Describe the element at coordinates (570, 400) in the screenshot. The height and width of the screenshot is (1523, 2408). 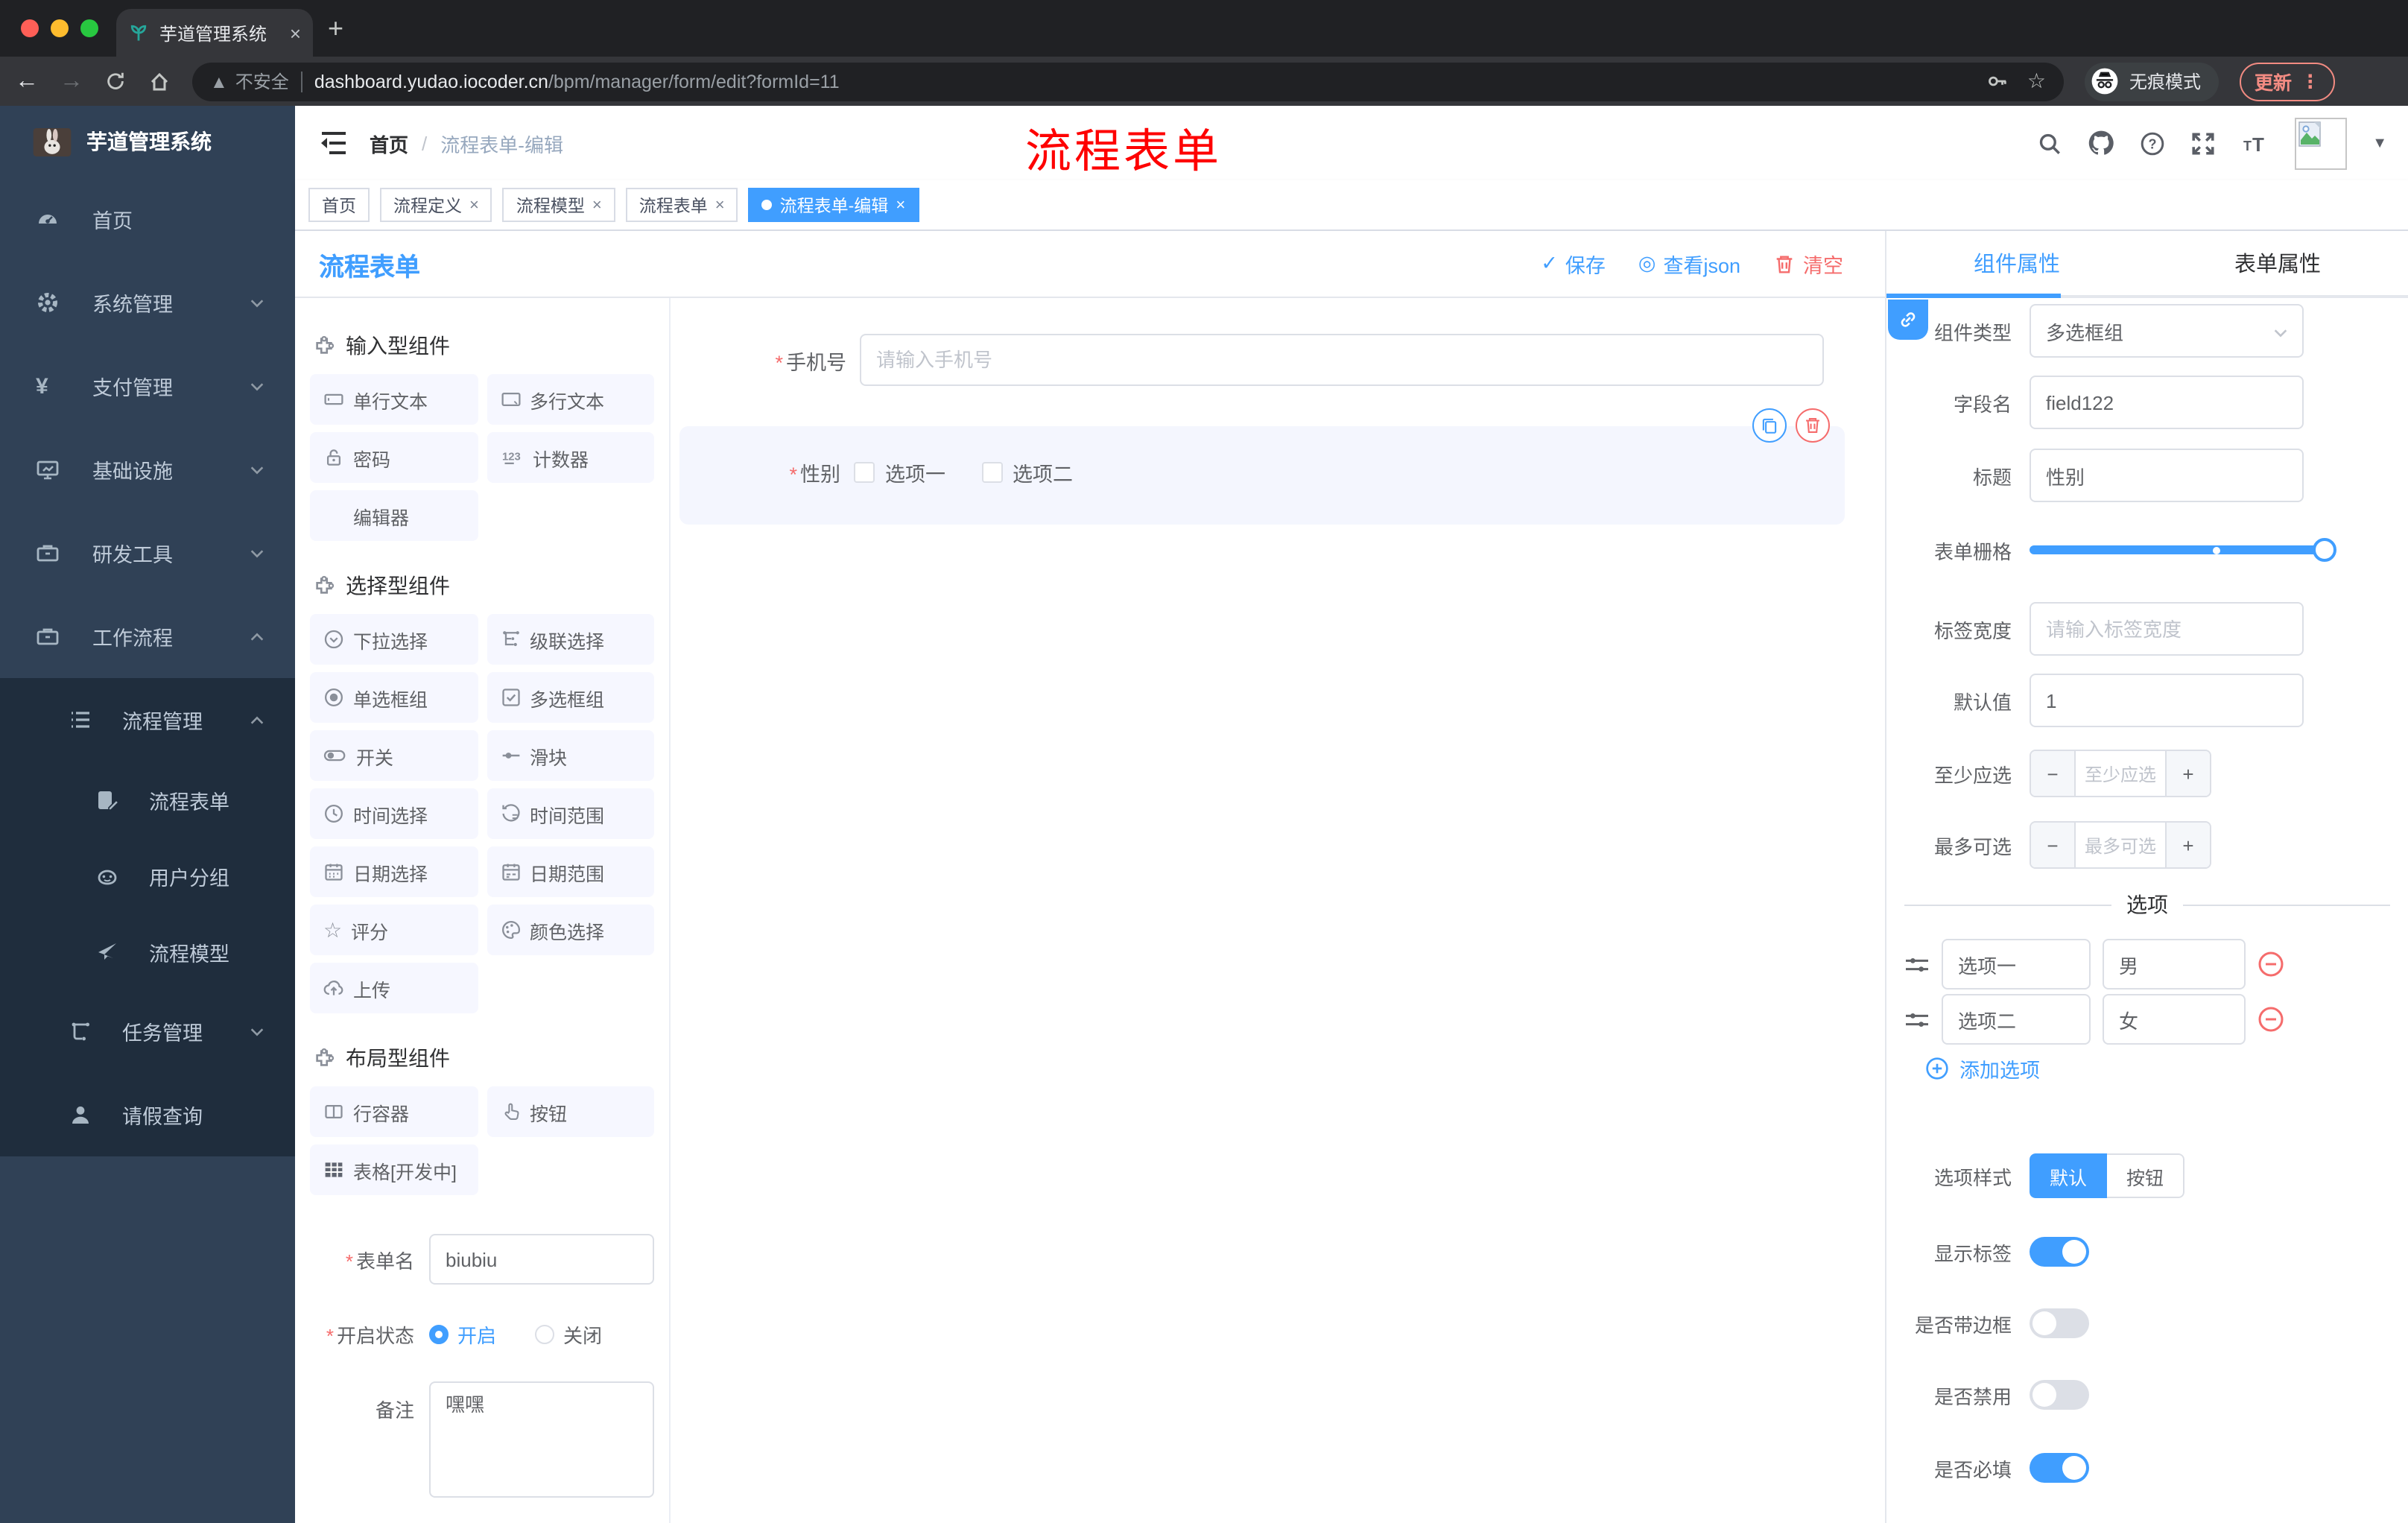
I see `palette-item-multi-text: 多行文本` at that location.